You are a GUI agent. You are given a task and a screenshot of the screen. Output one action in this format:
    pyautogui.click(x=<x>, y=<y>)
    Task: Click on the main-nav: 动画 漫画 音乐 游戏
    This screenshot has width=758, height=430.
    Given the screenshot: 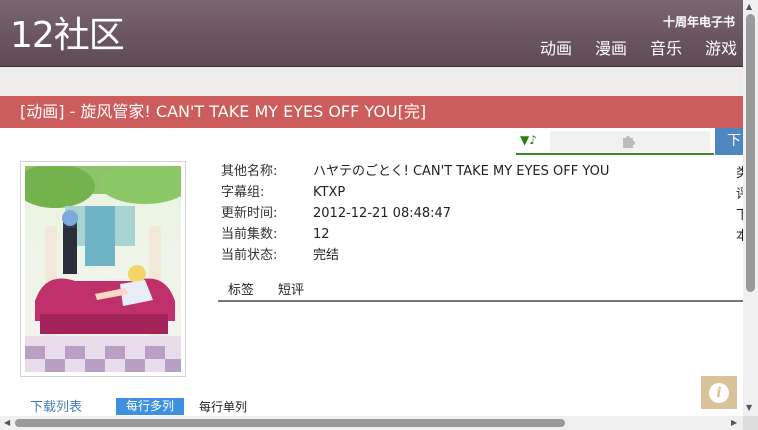 What is the action you would take?
    pyautogui.click(x=627, y=49)
    